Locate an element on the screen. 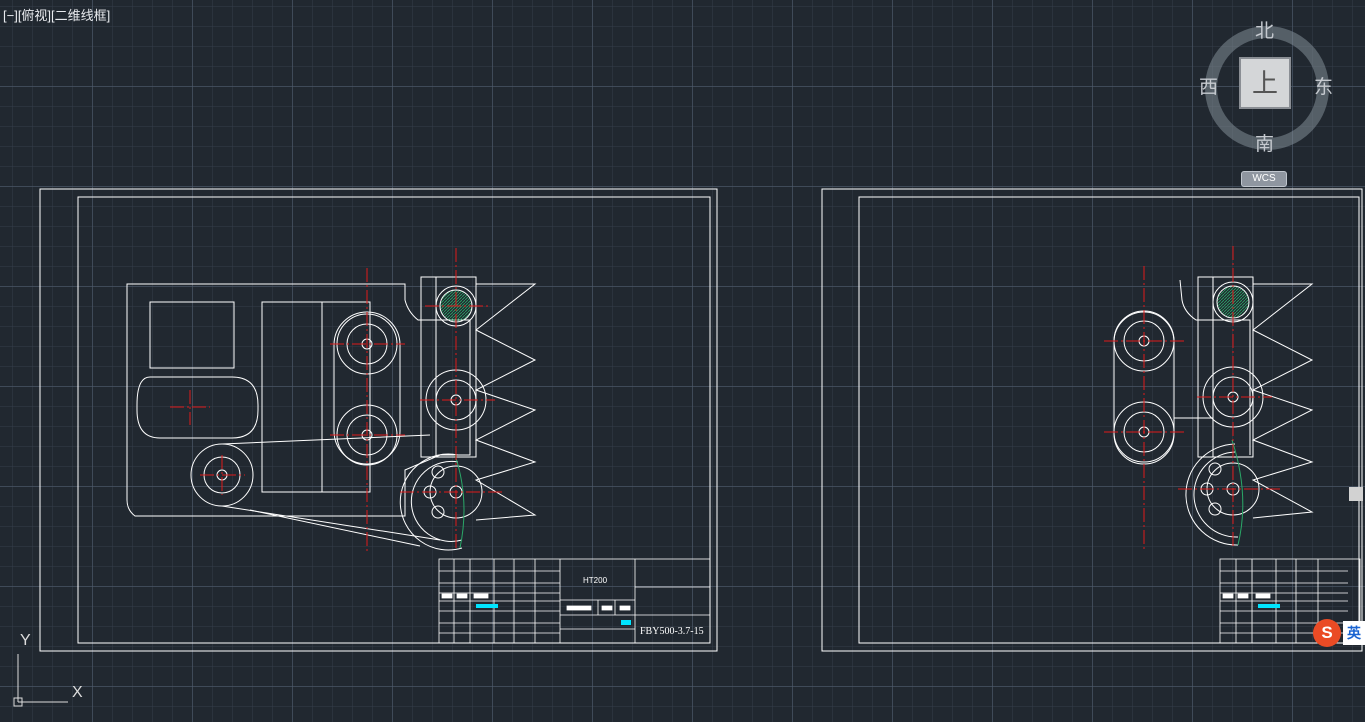 The image size is (1365, 722). wcs-menu-button: WCS is located at coordinates (1264, 179).